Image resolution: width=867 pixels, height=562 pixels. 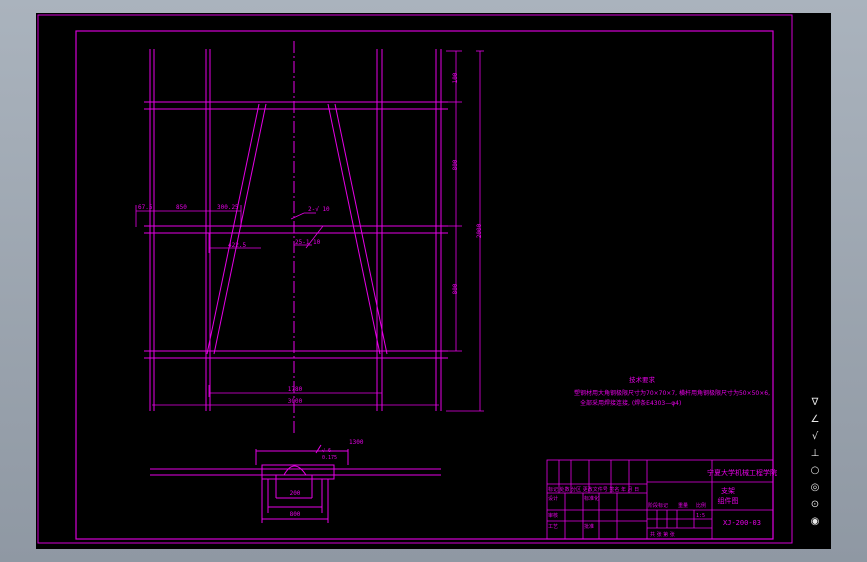 What do you see at coordinates (319, 209) in the screenshot?
I see `weld-callout-1: 2-√ 10` at bounding box center [319, 209].